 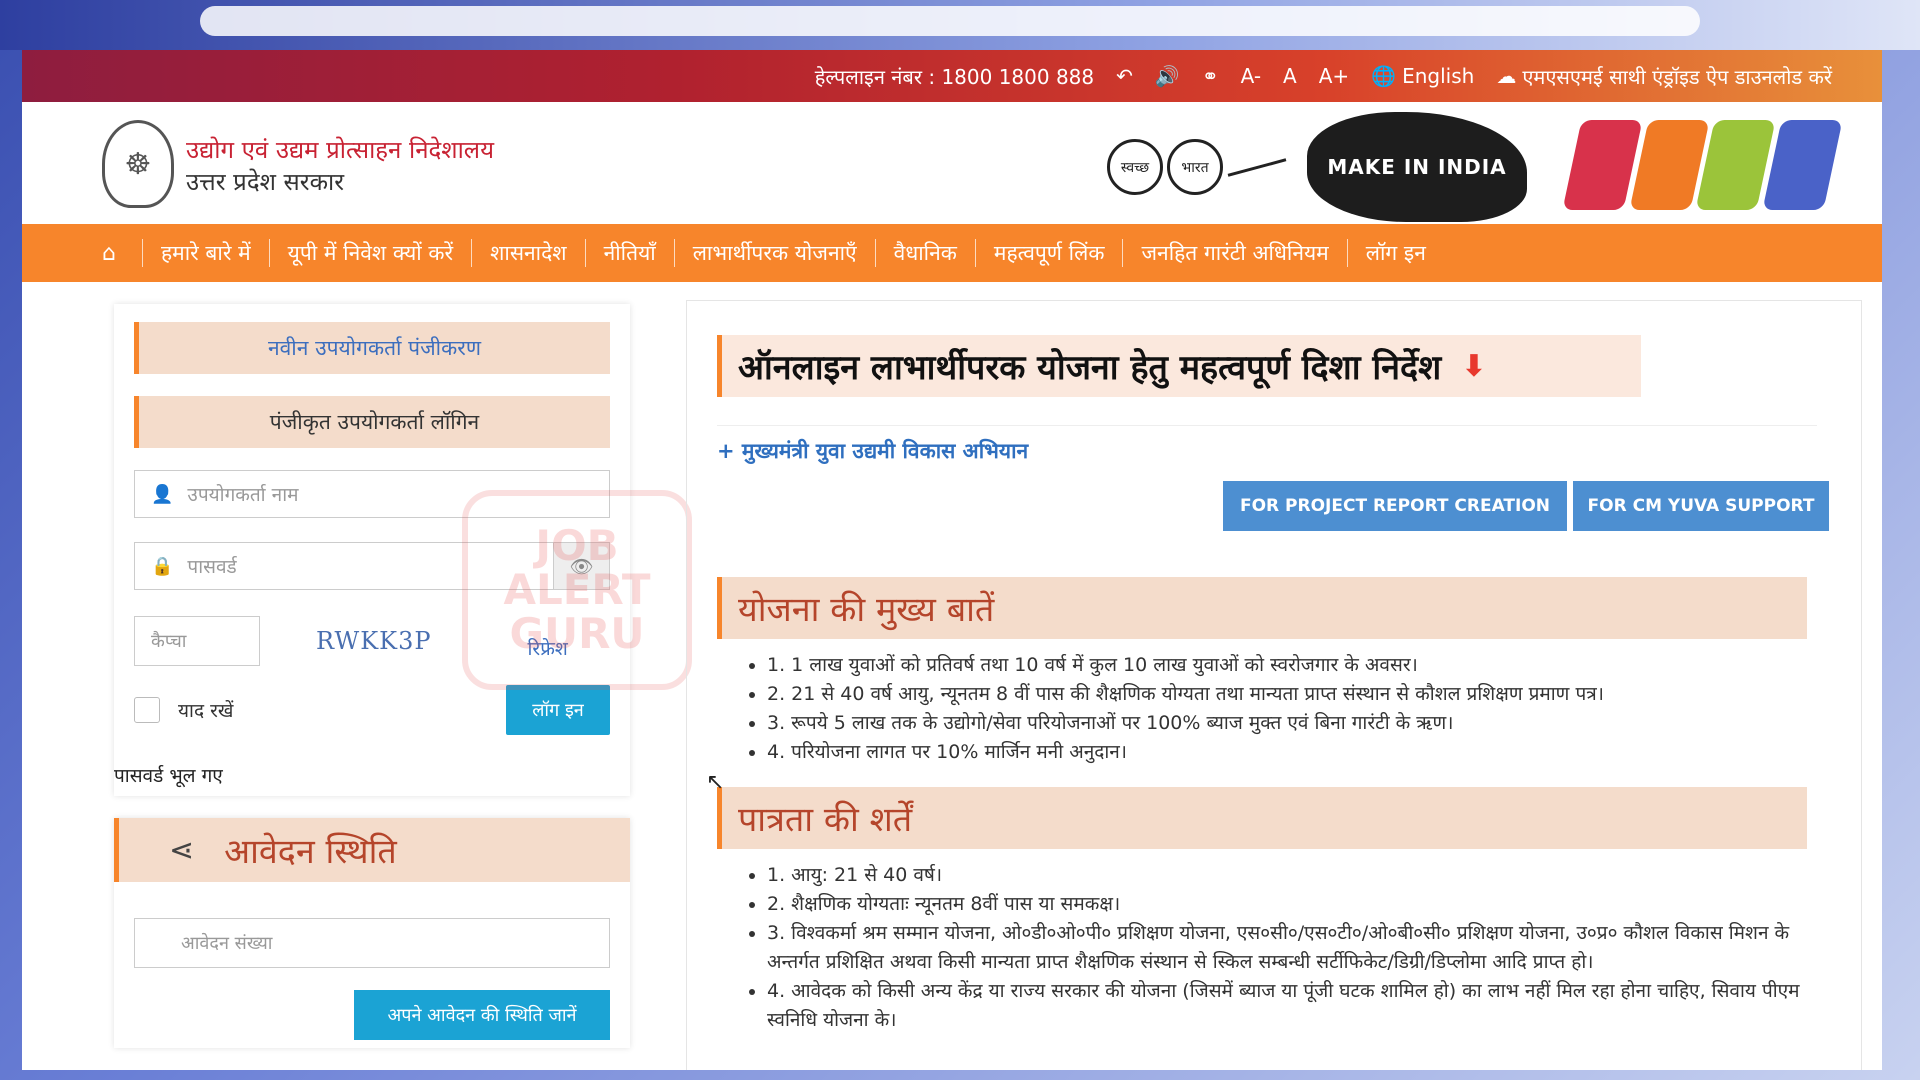 I want to click on list-item: 1. आयु: 21 से 40 वर्ष।, so click(x=1287, y=875).